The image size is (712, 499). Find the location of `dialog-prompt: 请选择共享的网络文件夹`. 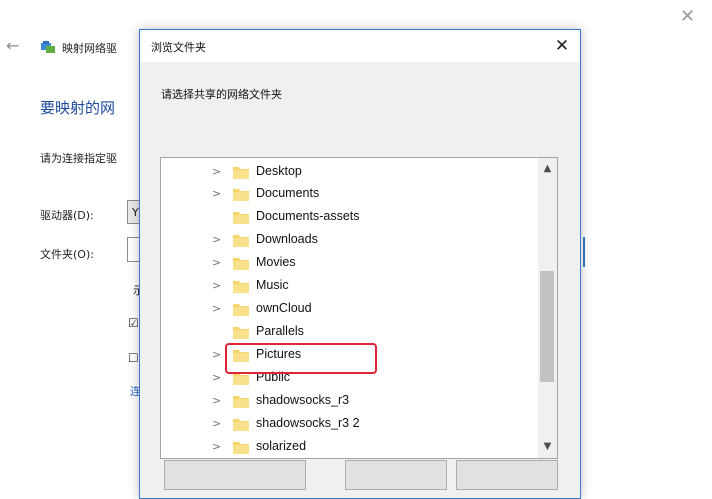

dialog-prompt: 请选择共享的网络文件夹 is located at coordinates (221, 94).